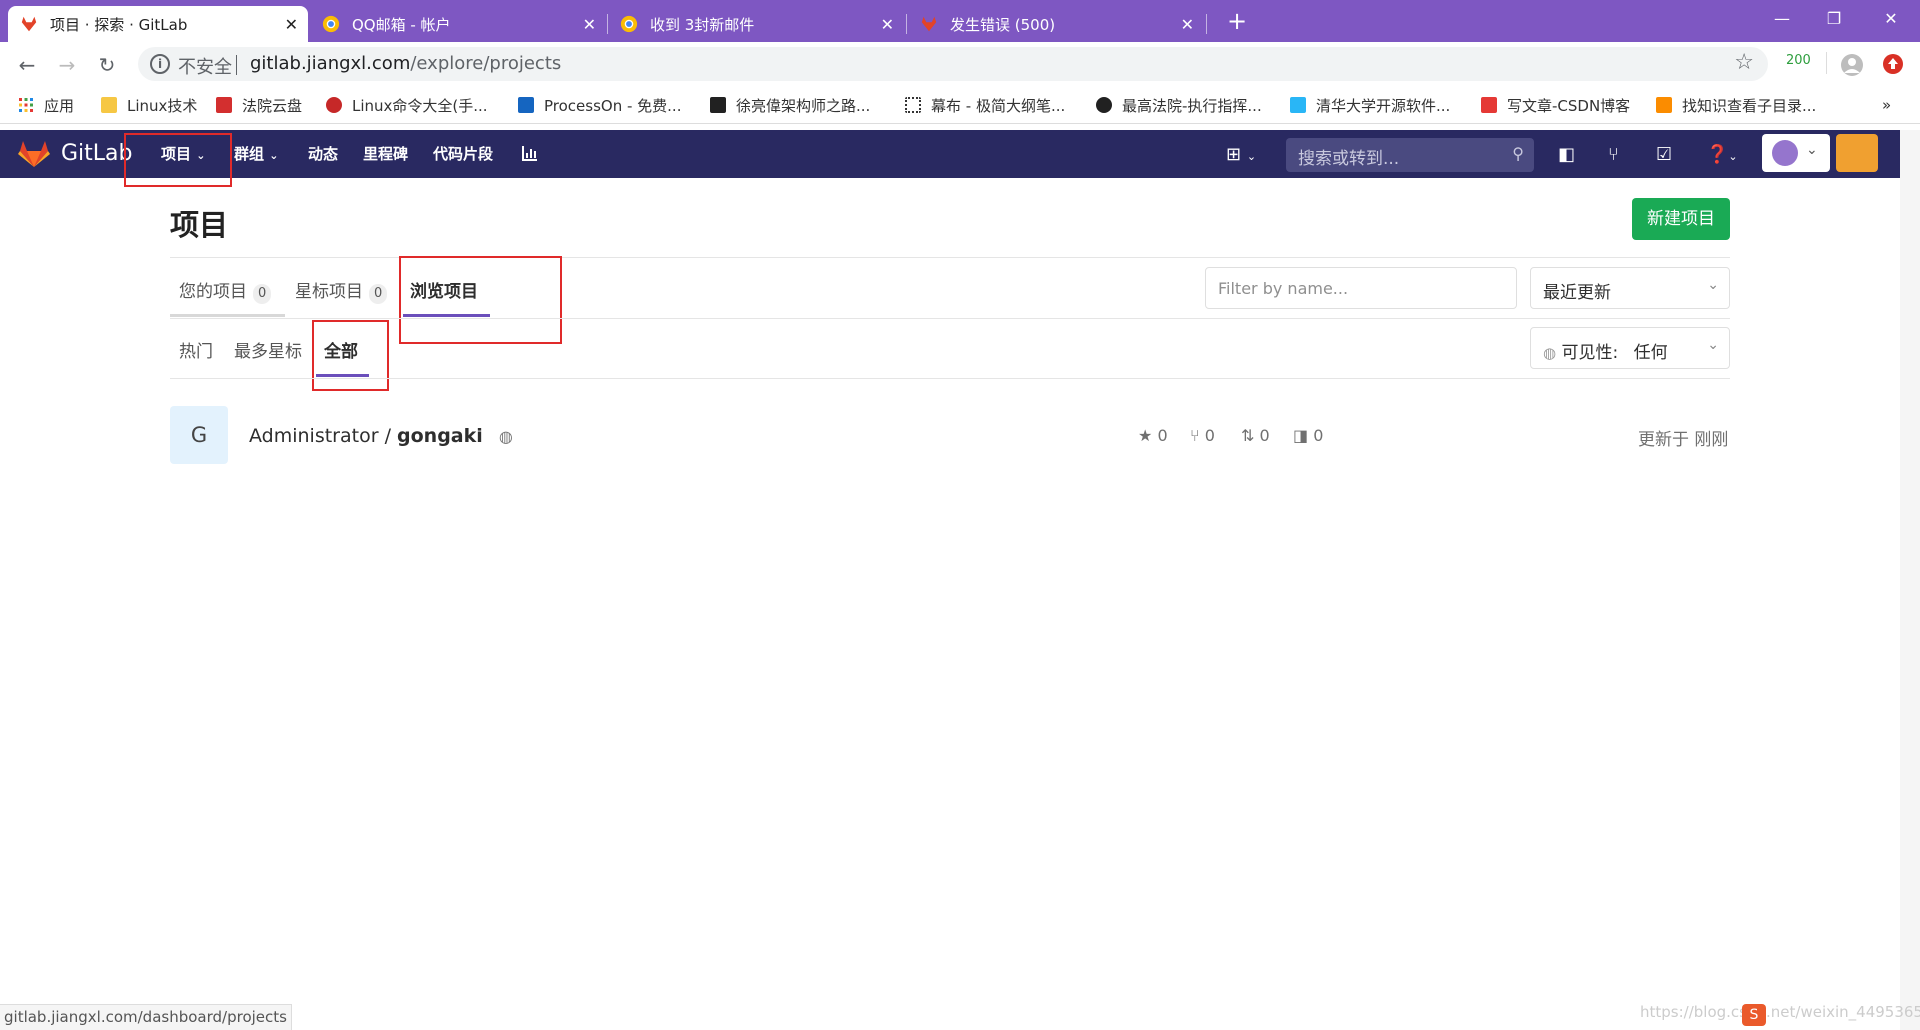  What do you see at coordinates (1852, 65) in the screenshot?
I see `profile-avatar-icon` at bounding box center [1852, 65].